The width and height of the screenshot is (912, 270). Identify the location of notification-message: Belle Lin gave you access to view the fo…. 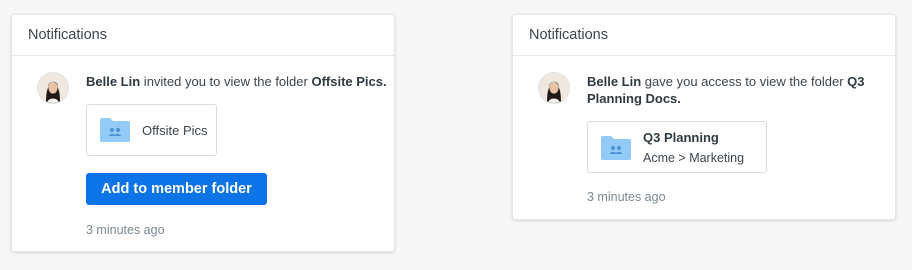
(725, 90).